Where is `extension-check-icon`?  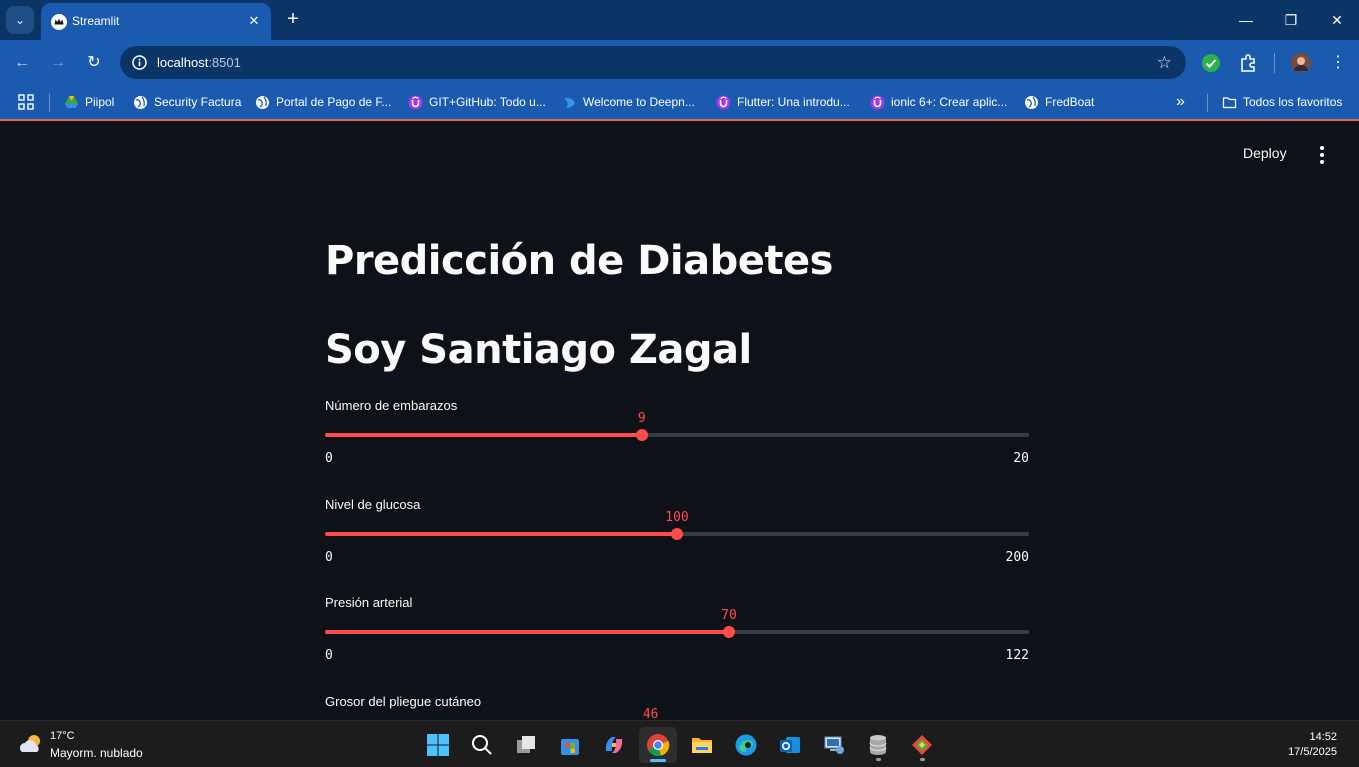 extension-check-icon is located at coordinates (1211, 63).